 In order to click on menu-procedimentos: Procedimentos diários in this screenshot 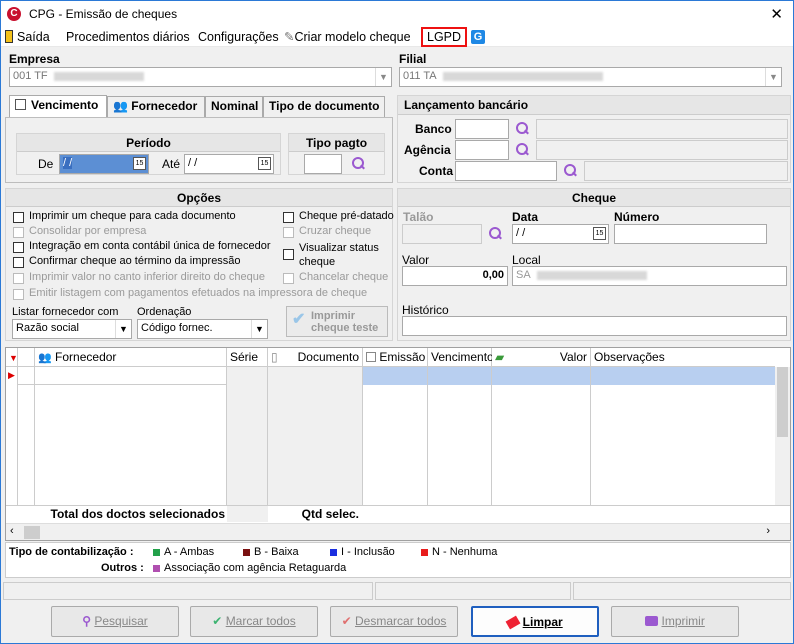, I will do `click(128, 37)`.